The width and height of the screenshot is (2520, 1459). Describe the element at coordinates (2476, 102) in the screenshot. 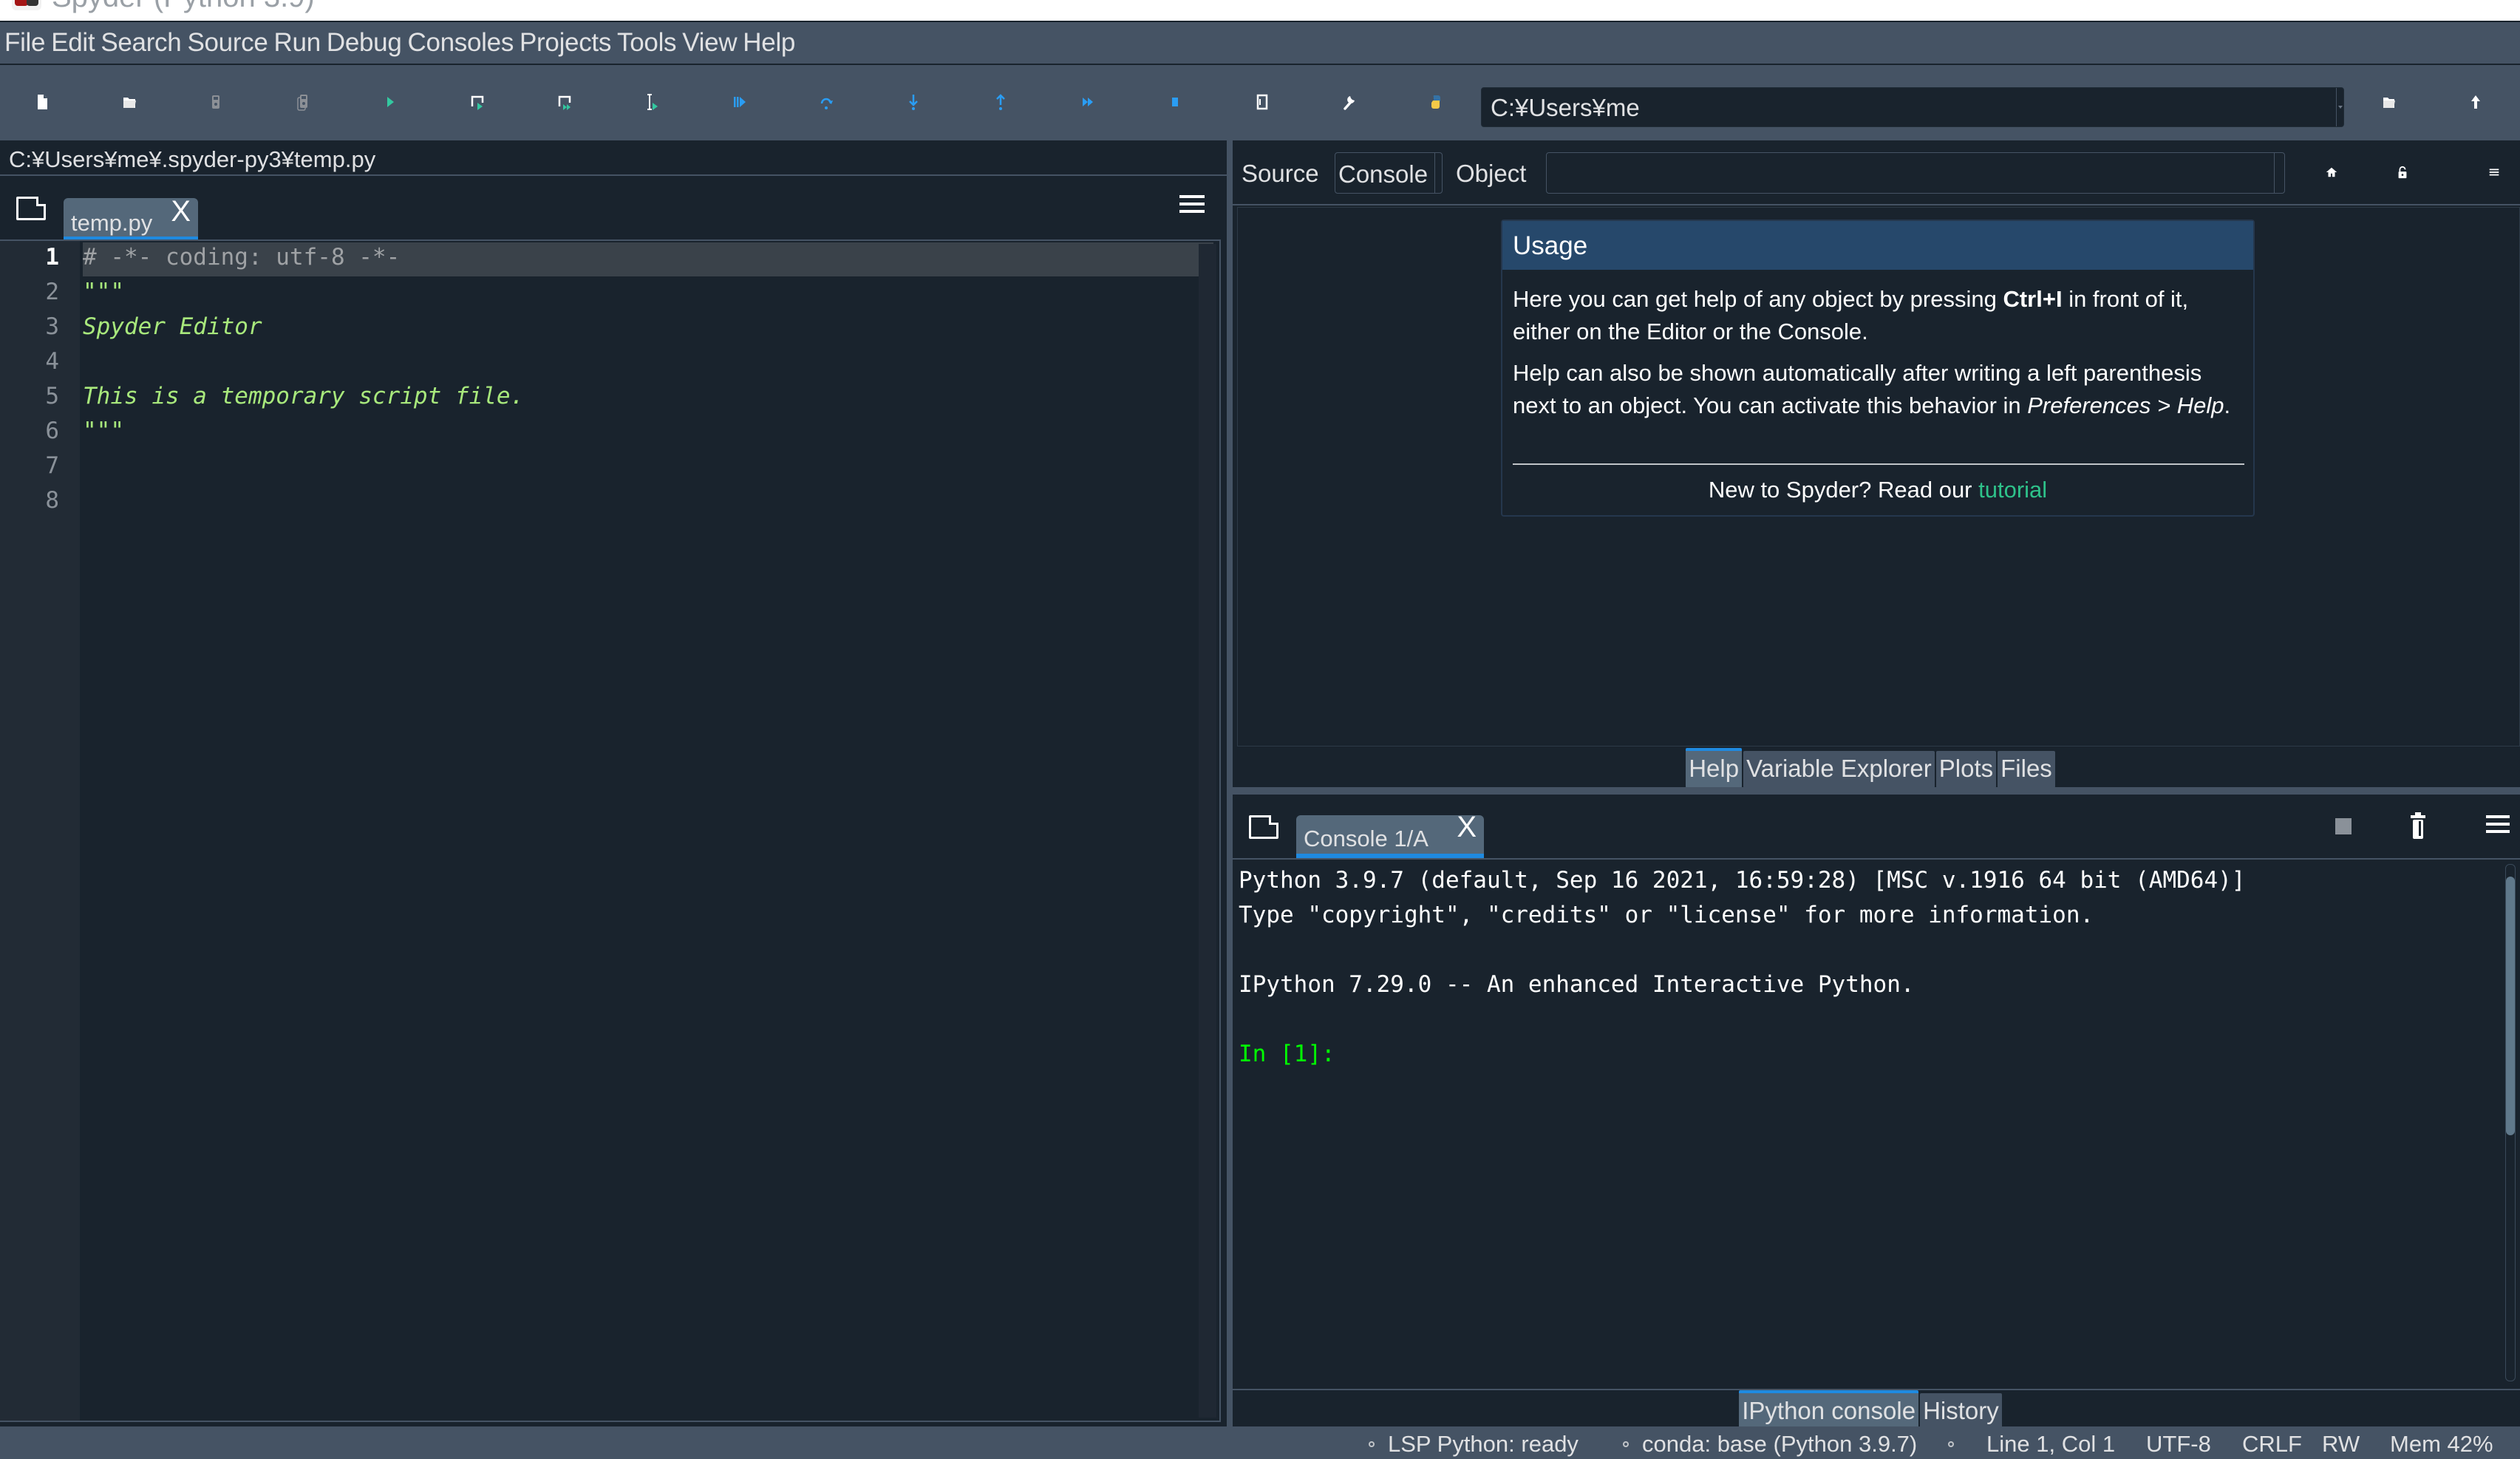

I see `parent-directory-button` at that location.